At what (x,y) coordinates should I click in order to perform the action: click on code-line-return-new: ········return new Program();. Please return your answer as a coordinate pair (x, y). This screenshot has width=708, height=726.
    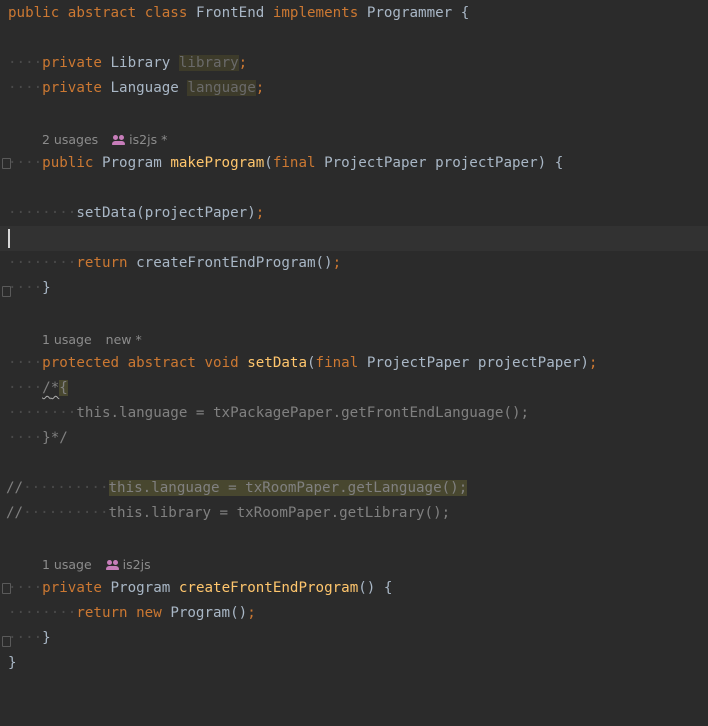
    Looking at the image, I should click on (354, 613).